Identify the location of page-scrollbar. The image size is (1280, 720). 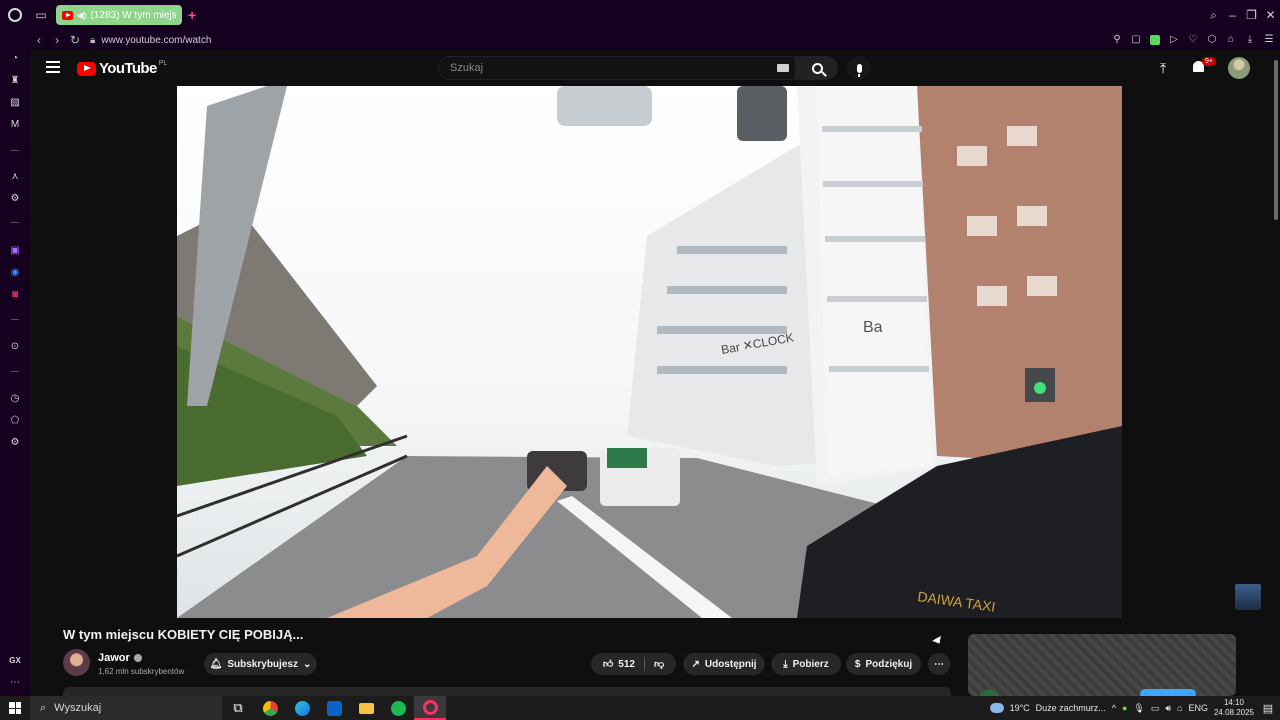
(1276, 373).